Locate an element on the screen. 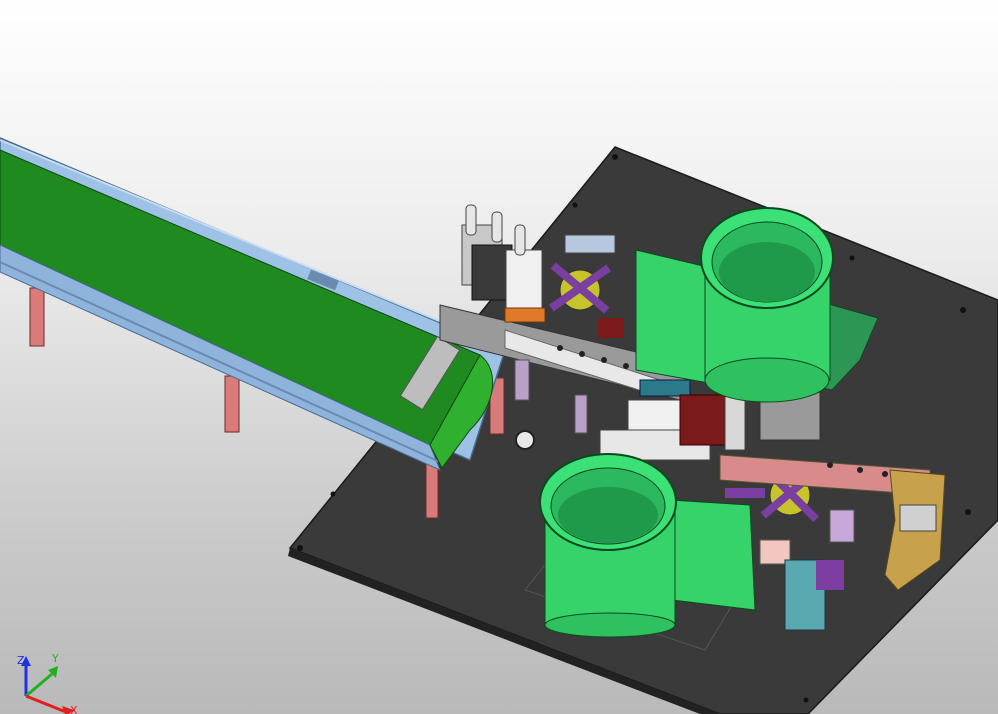 This screenshot has width=998, height=714. y-axis-label: Y is located at coordinates (55, 658).